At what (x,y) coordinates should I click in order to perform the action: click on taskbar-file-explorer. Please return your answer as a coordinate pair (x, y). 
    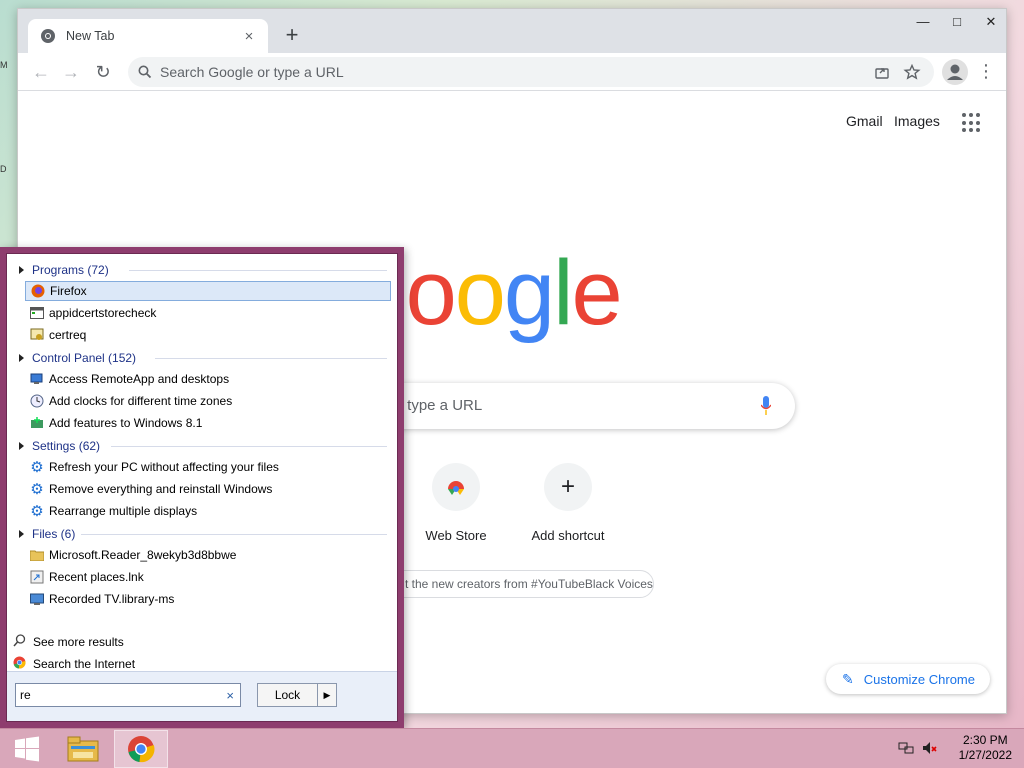
    Looking at the image, I should click on (83, 749).